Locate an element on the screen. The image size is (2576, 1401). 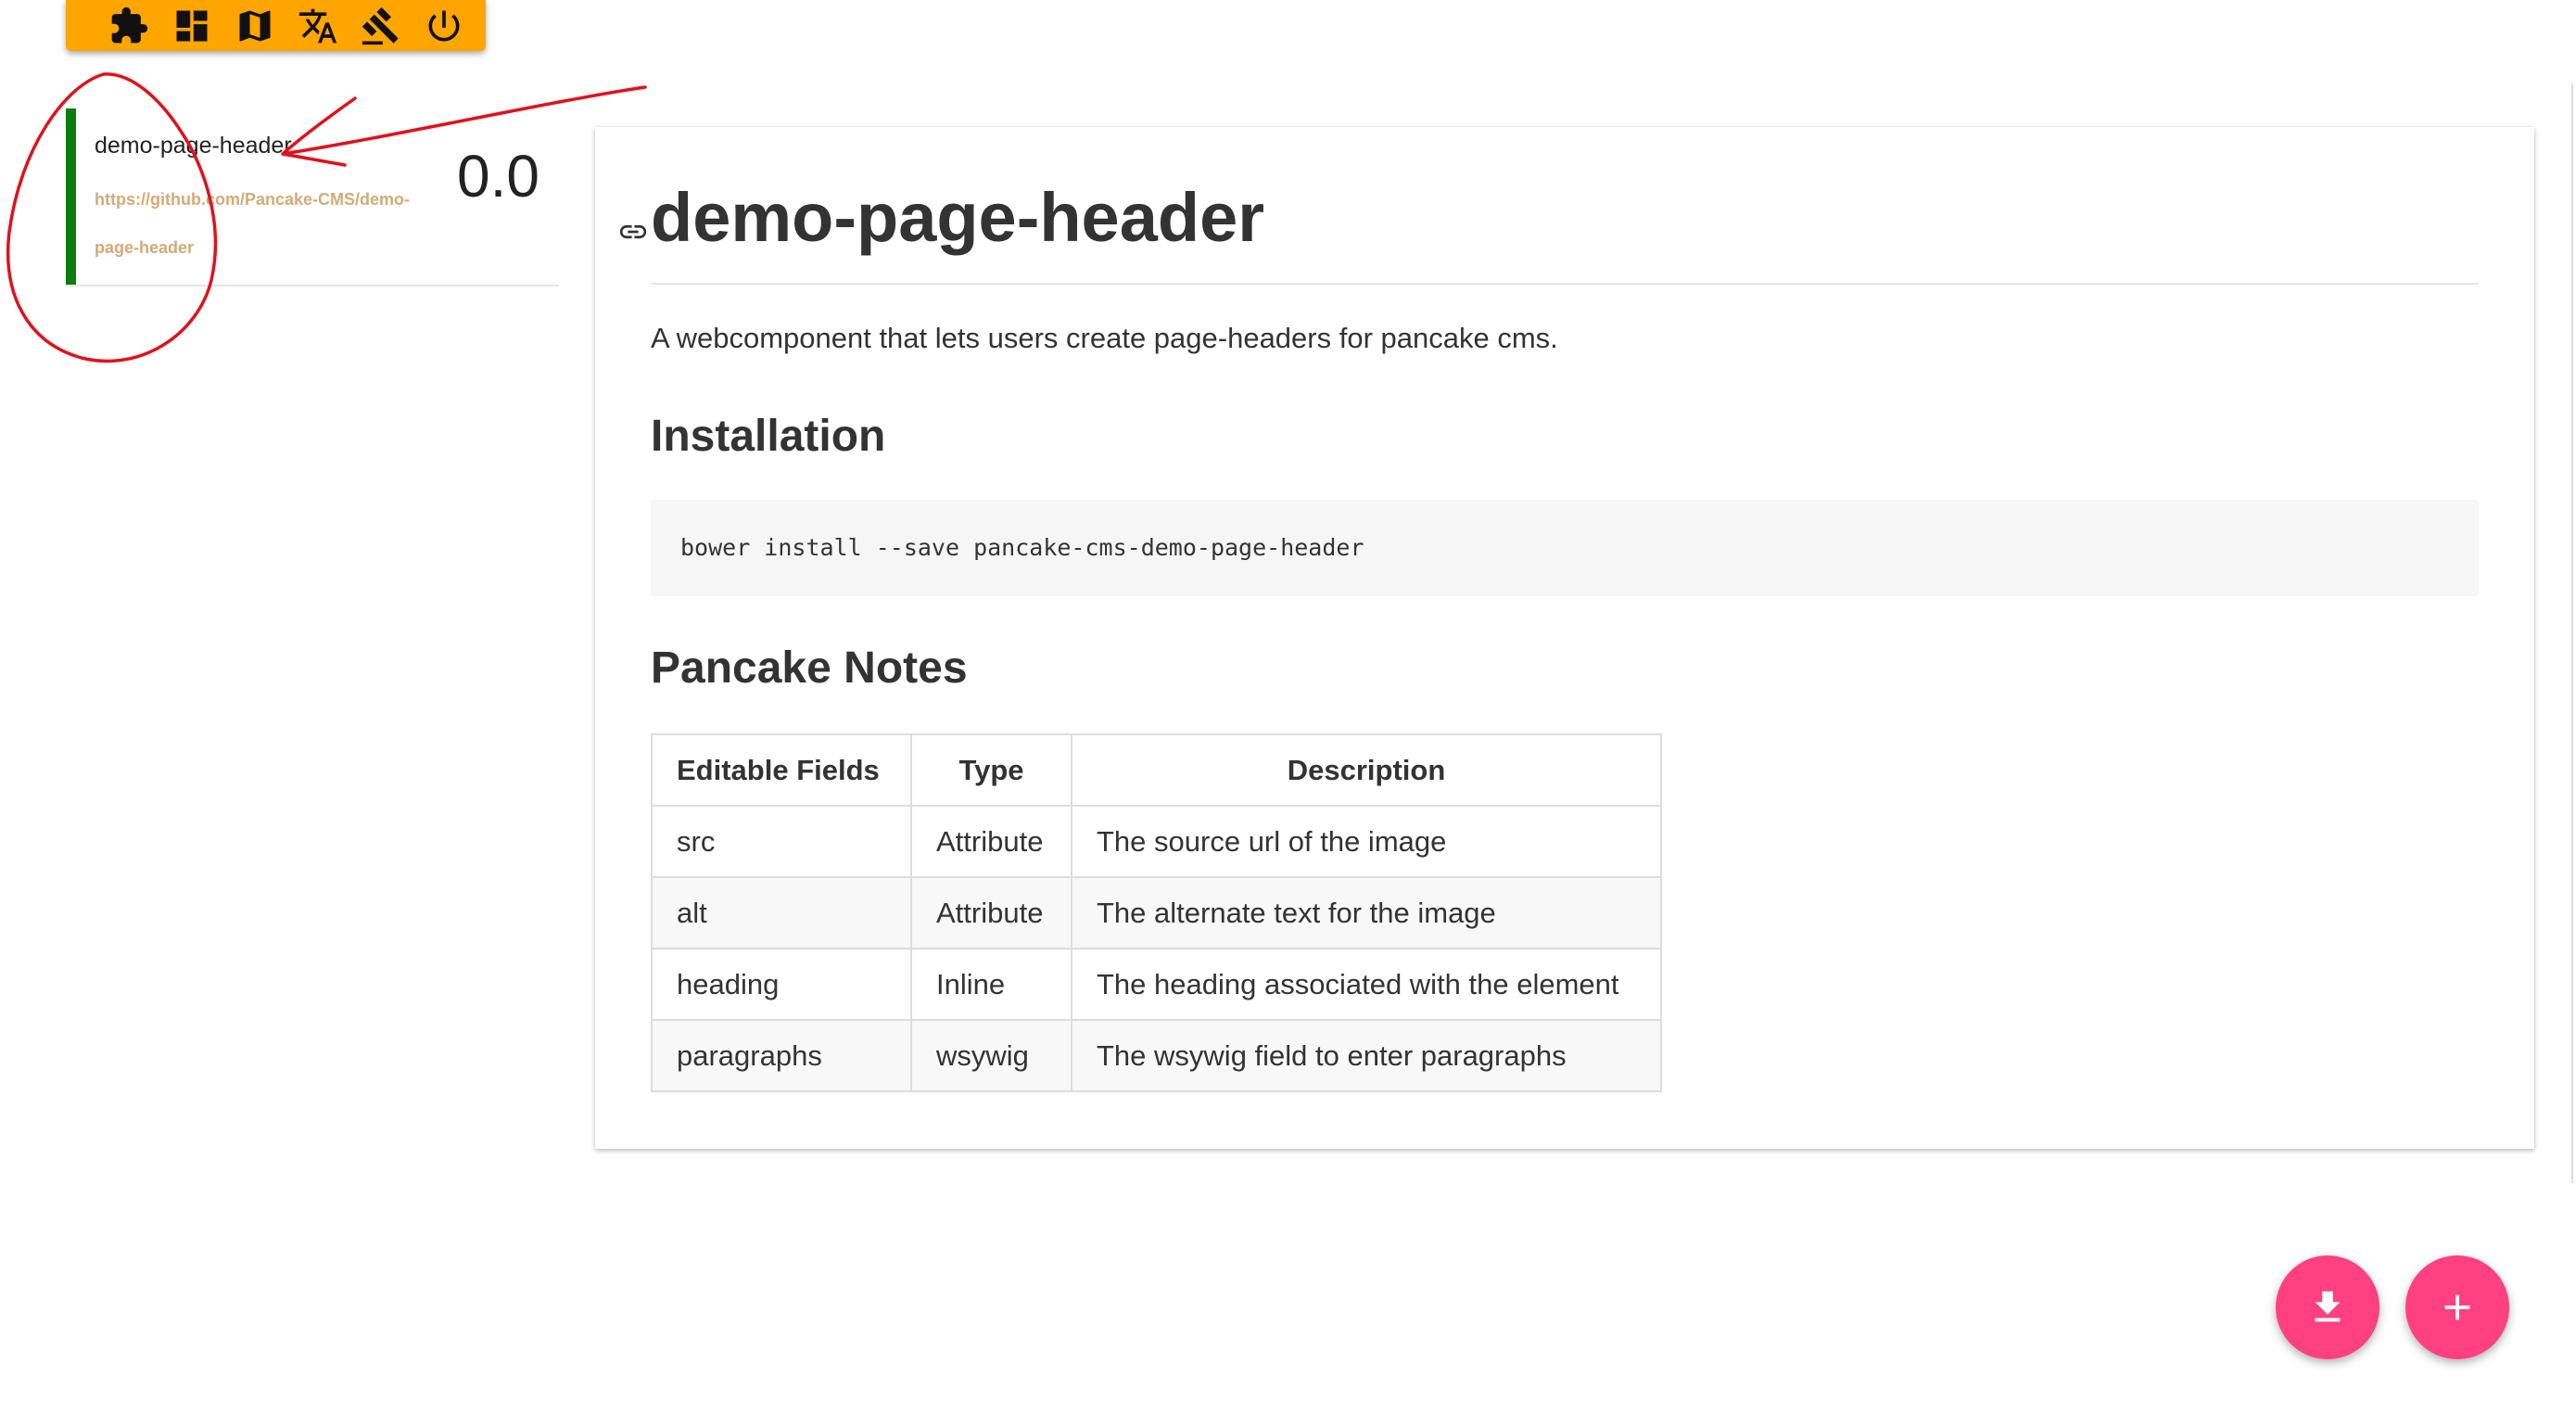
power-button is located at coordinates (444, 26).